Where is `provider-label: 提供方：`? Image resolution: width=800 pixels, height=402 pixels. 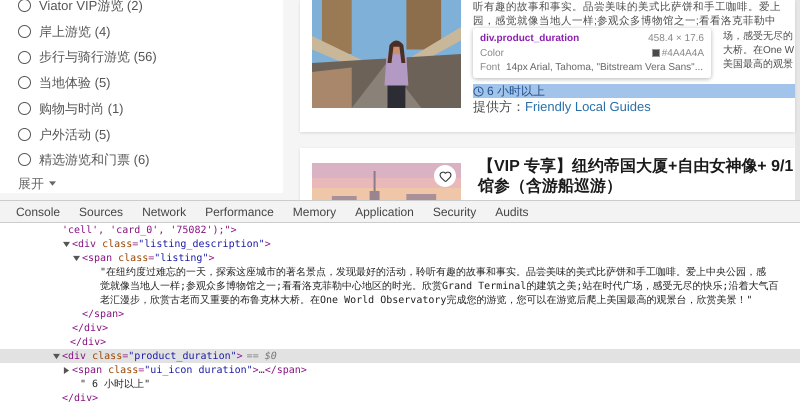 provider-label: 提供方： is located at coordinates (499, 107).